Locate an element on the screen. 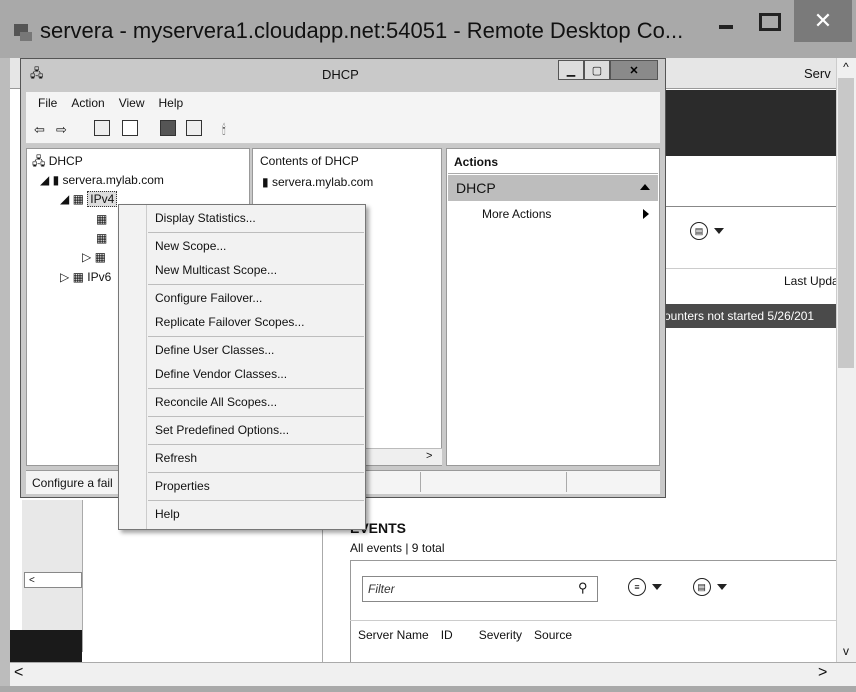 The image size is (856, 692). filter-placeholder: Filter is located at coordinates (381, 589).